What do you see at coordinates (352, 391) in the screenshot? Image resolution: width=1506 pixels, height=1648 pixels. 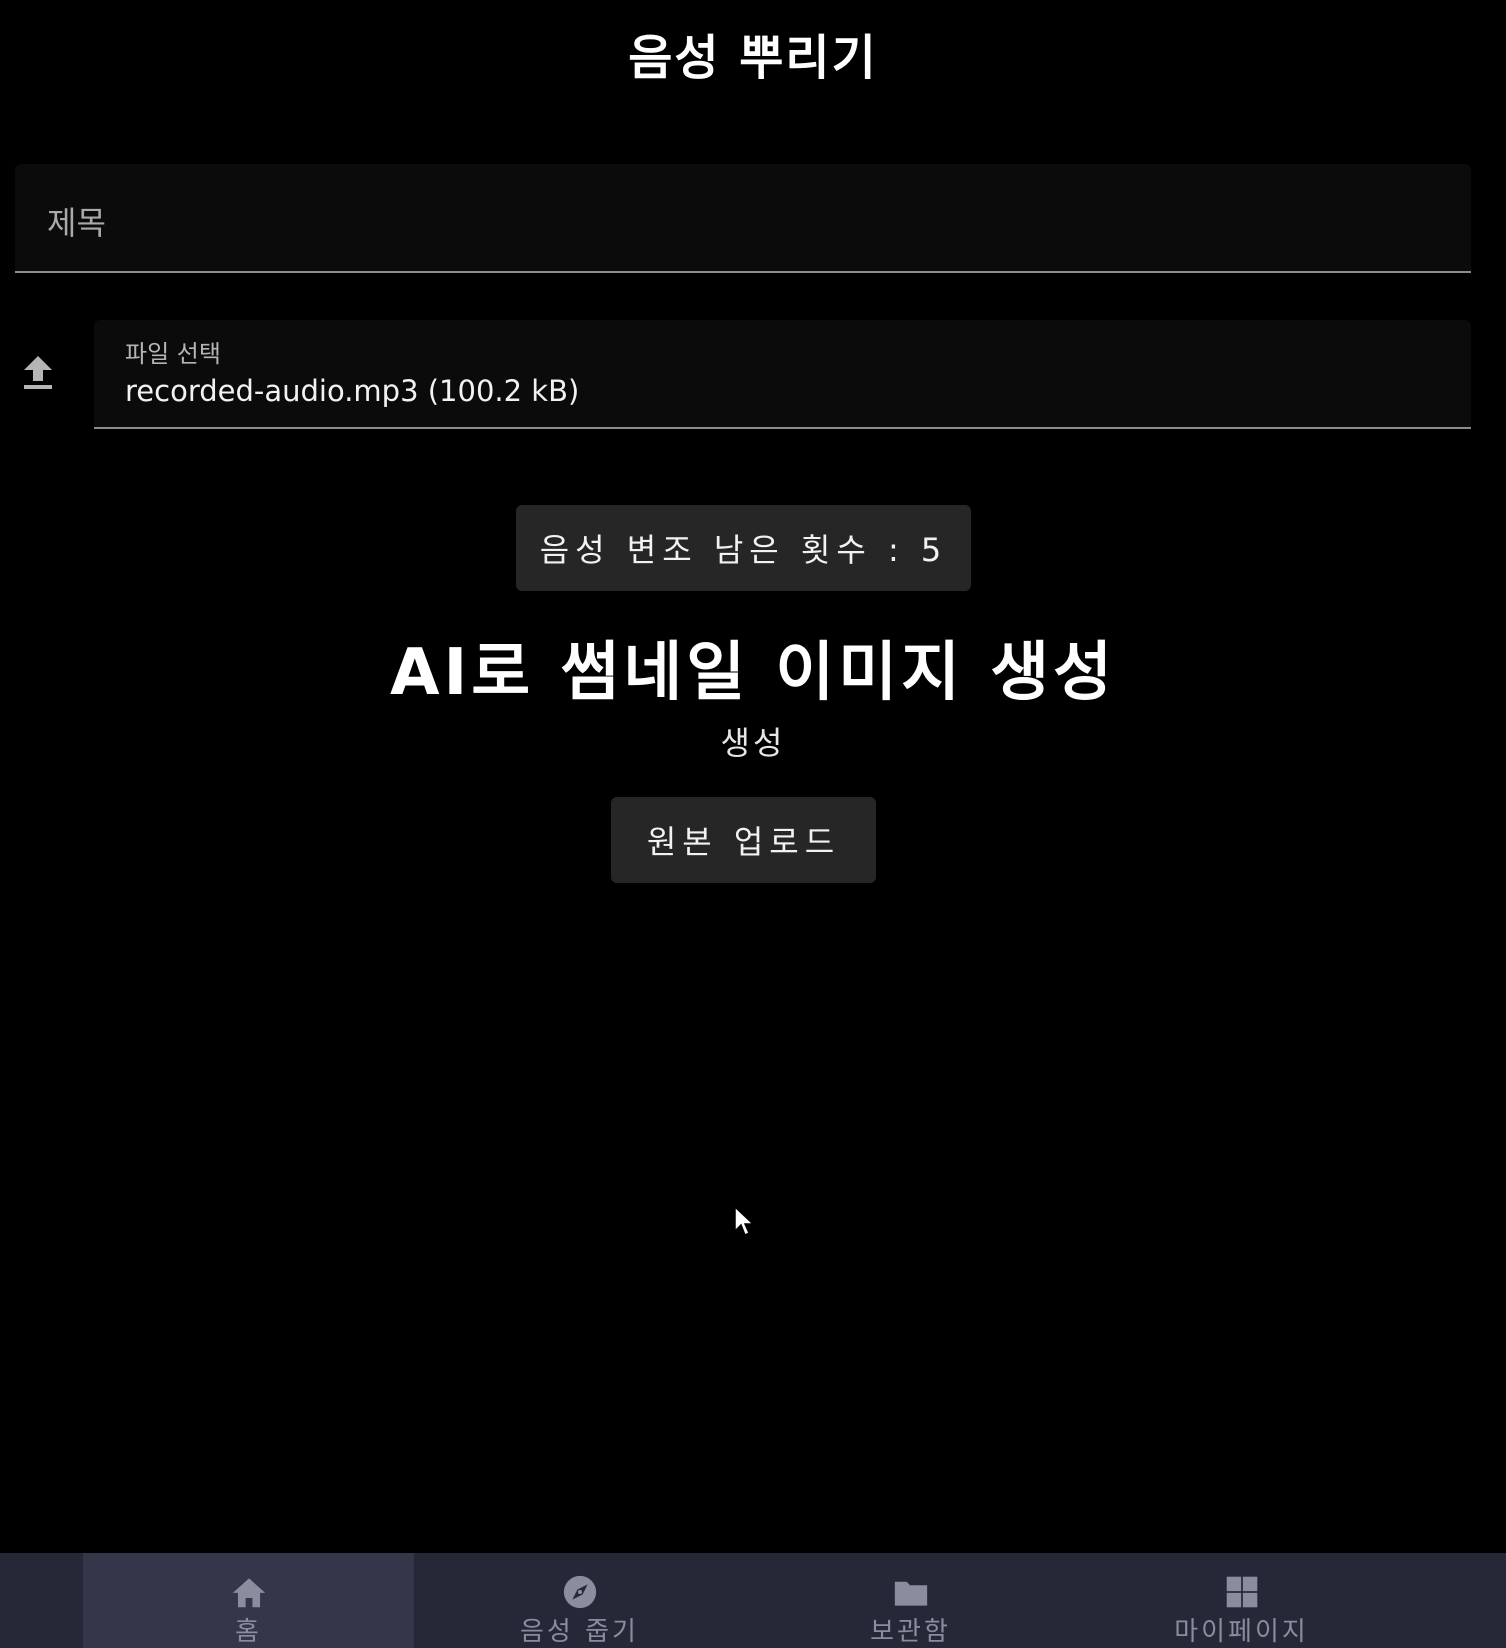 I see `selected-file-name: recorded-audio.mp3 (100.2 kB)` at bounding box center [352, 391].